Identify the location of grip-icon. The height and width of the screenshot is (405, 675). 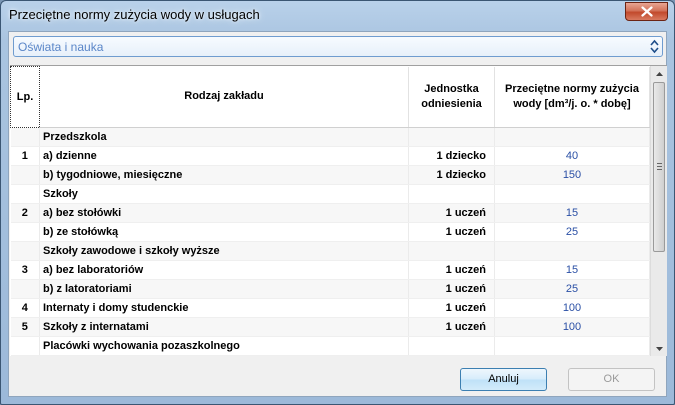
(659, 167).